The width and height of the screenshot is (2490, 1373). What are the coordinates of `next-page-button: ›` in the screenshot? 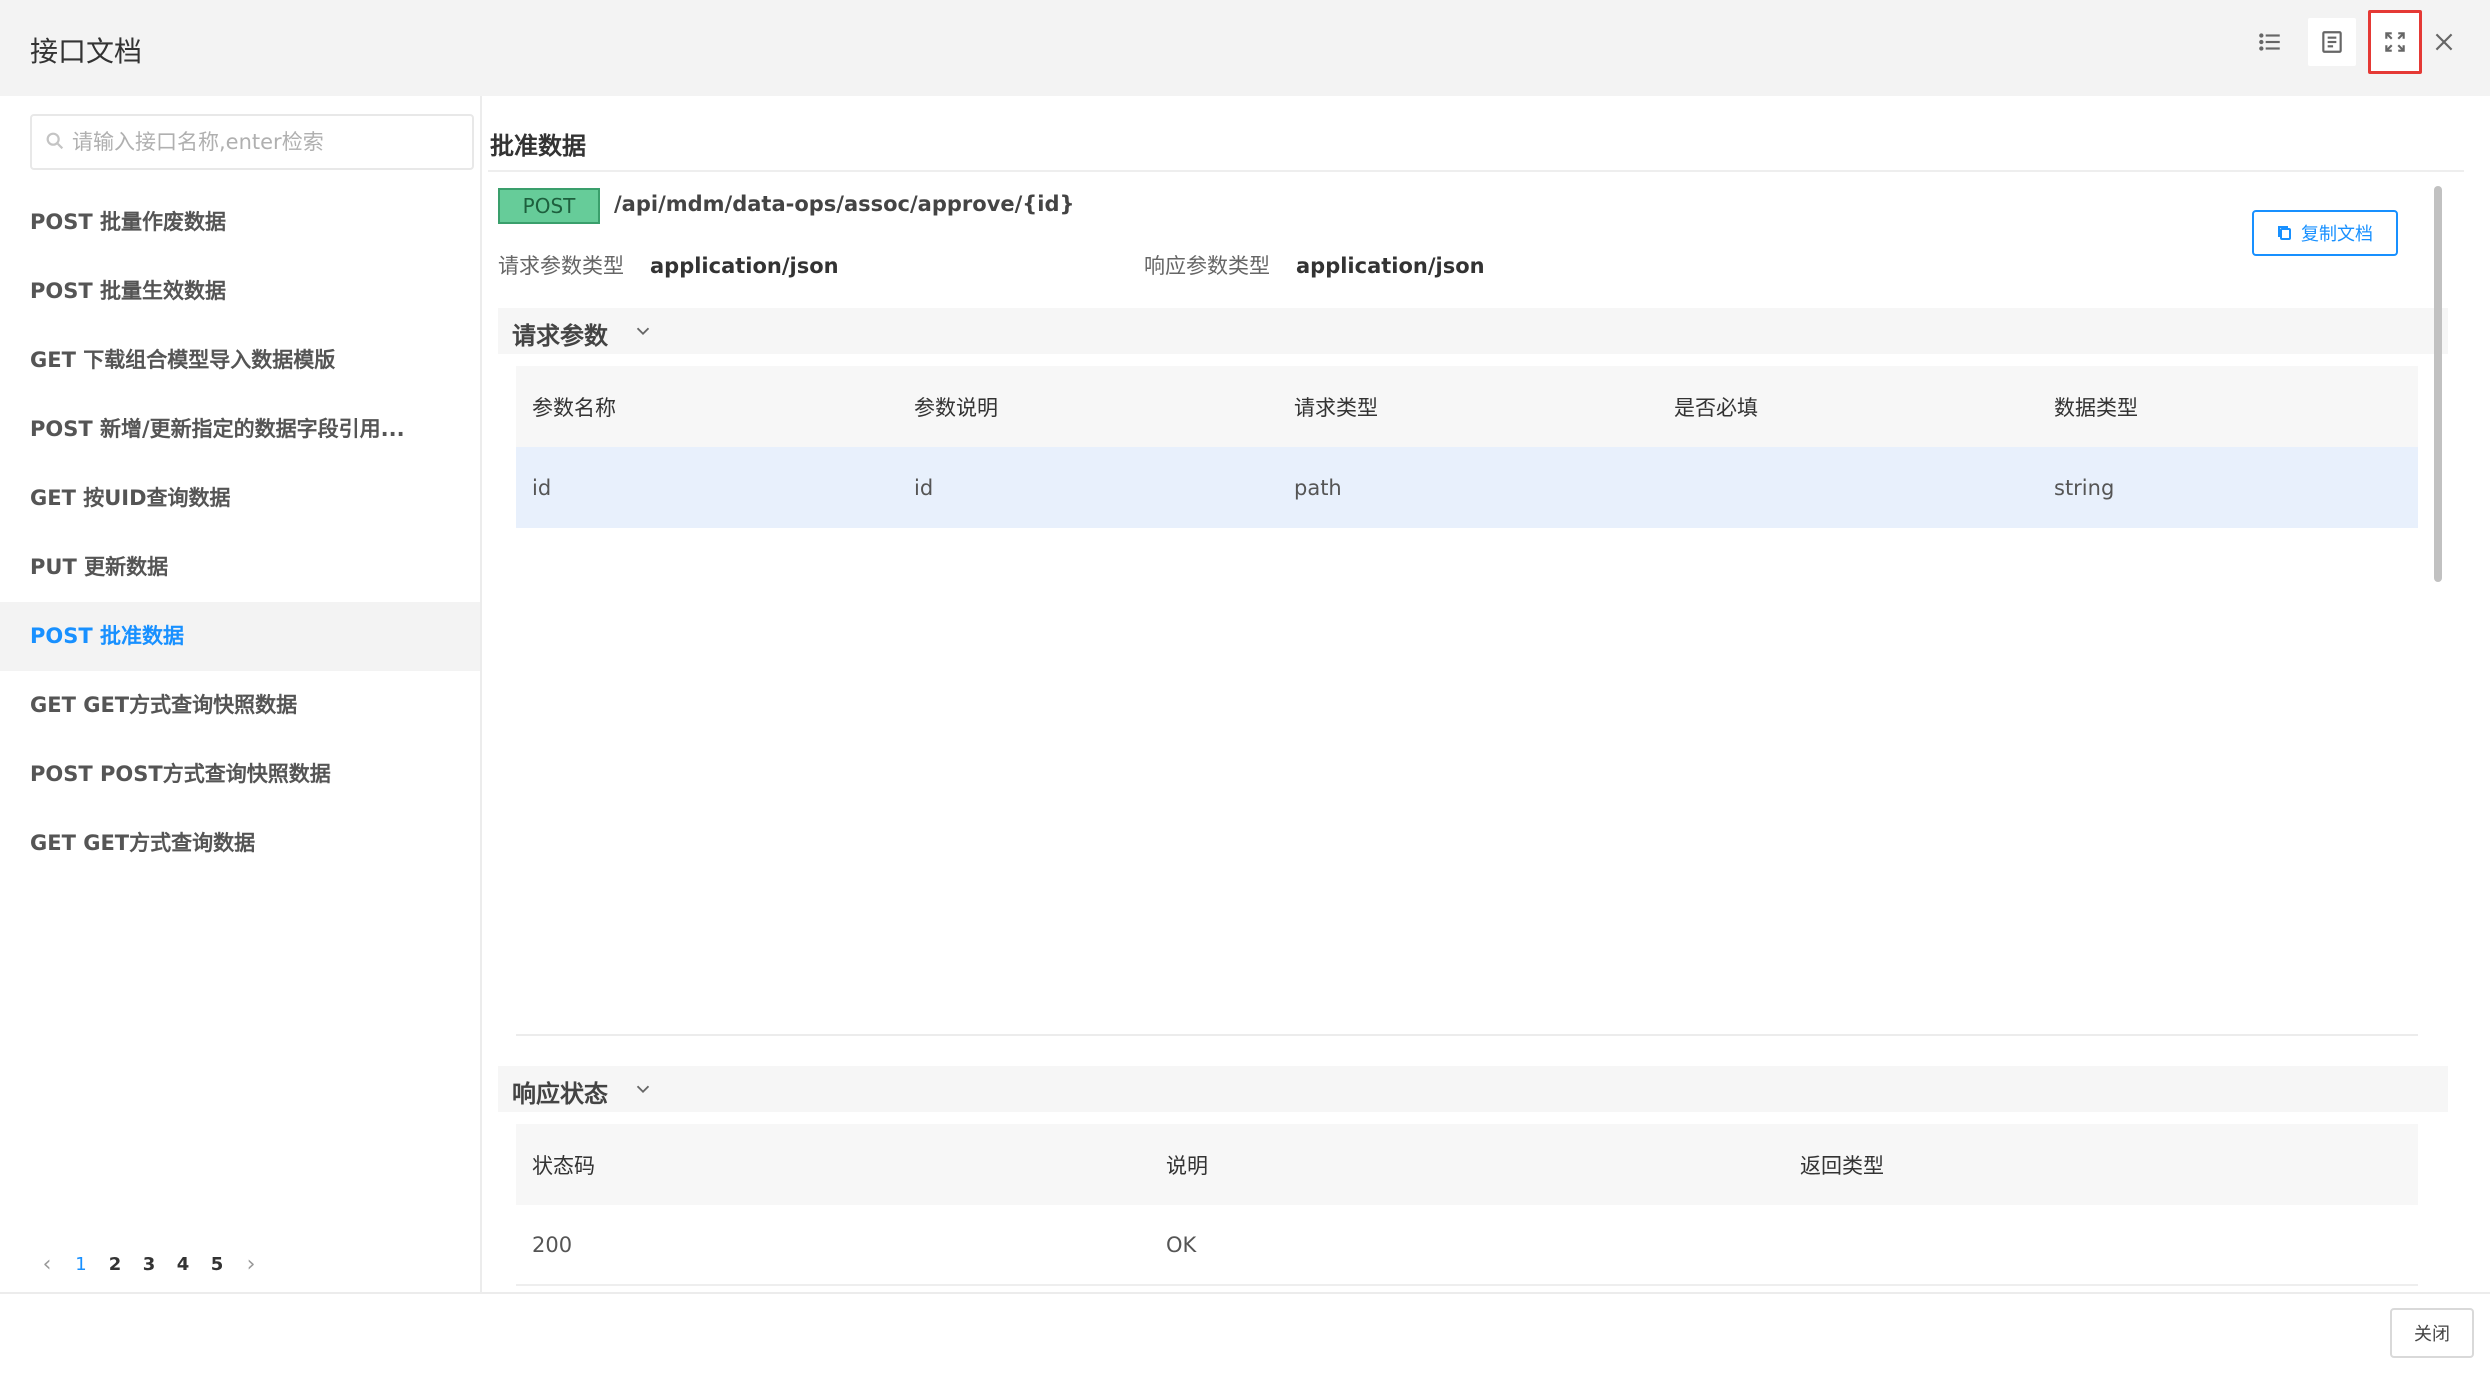 It's located at (251, 1264).